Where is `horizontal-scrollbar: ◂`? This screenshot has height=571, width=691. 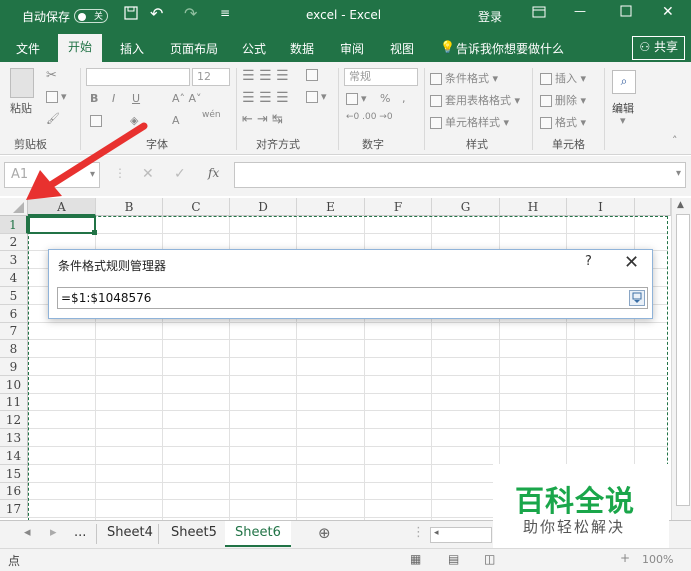 horizontal-scrollbar: ◂ is located at coordinates (461, 535).